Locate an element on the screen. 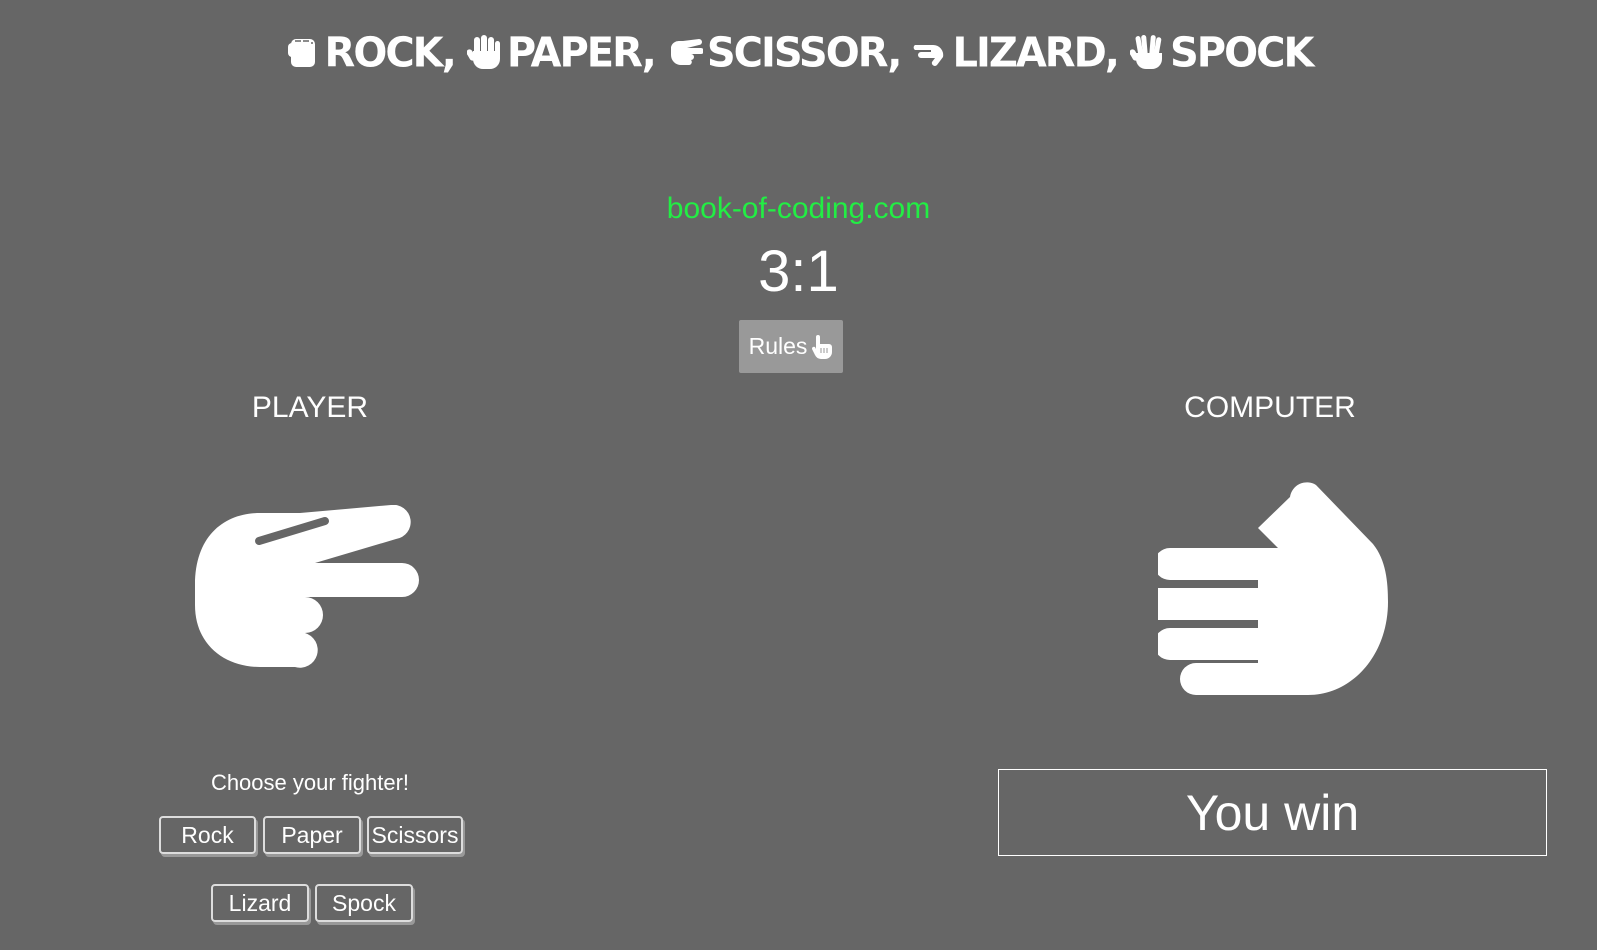 The height and width of the screenshot is (950, 1597). title-word-rock: ROCK, is located at coordinates (390, 53).